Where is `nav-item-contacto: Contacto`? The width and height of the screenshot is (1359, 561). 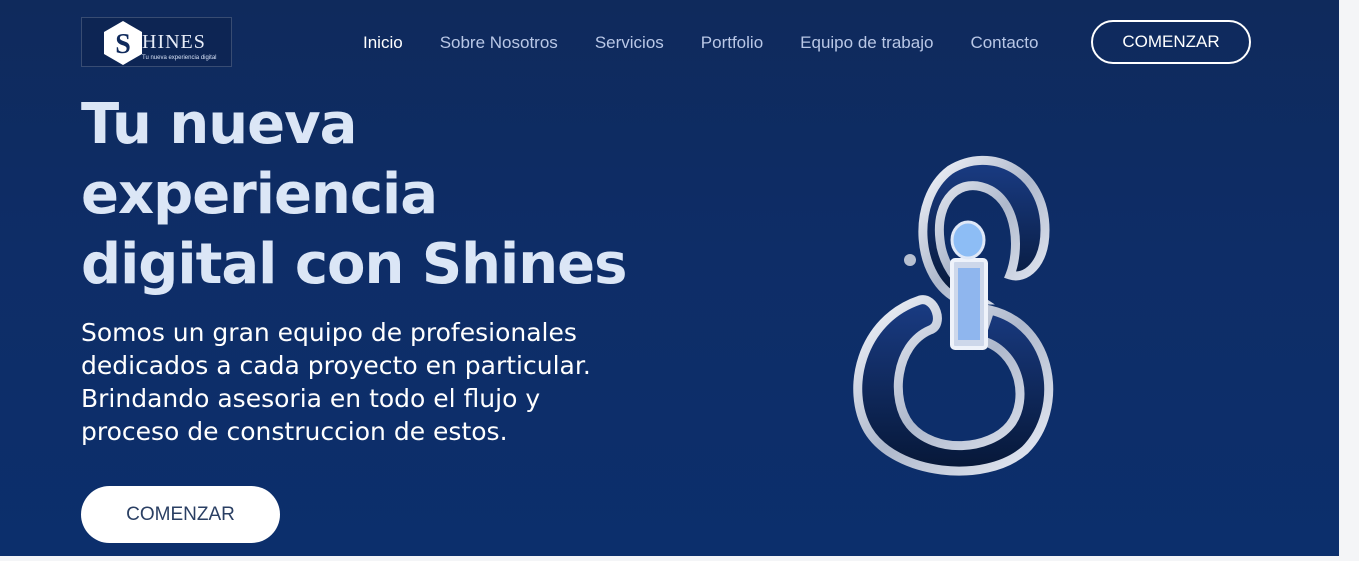
nav-item-contacto: Contacto is located at coordinates (1004, 43).